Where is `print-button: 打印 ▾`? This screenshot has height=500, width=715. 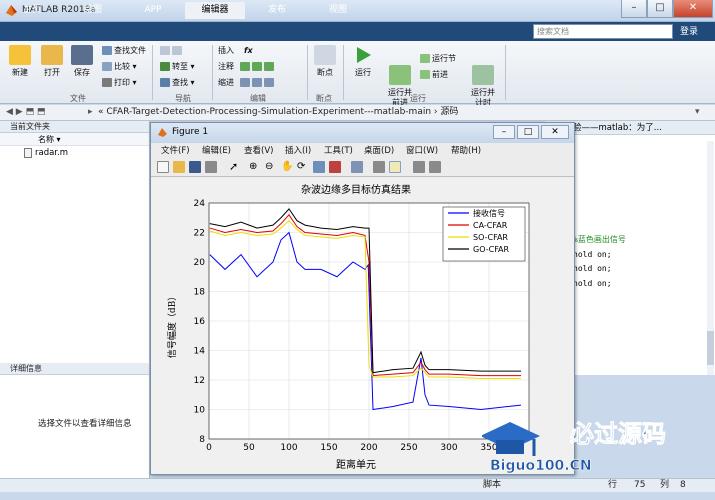 print-button: 打印 ▾ is located at coordinates (119, 83).